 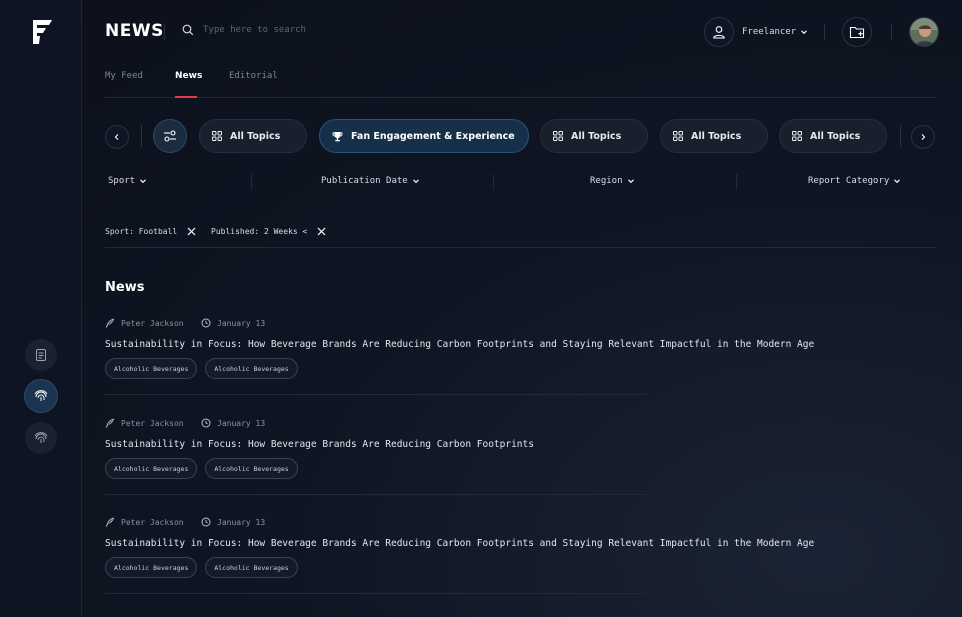 I want to click on add-folder-button, so click(x=857, y=32).